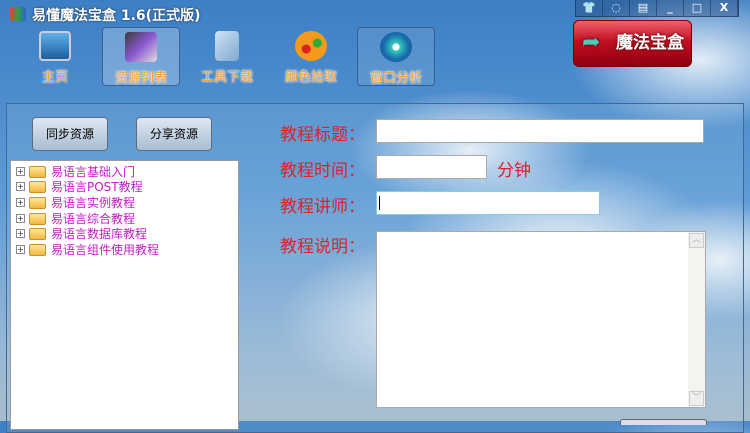  What do you see at coordinates (697, 8) in the screenshot?
I see `maximize-button: □` at bounding box center [697, 8].